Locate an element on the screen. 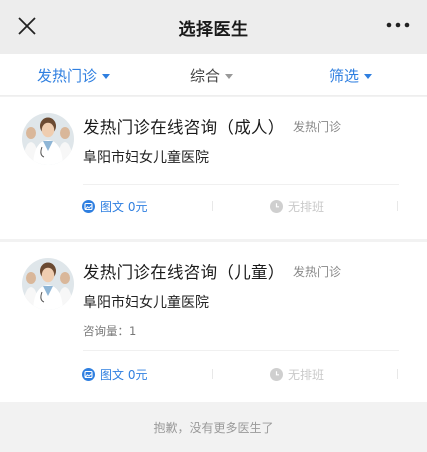 The image size is (427, 452). filter-sort: 综合 is located at coordinates (212, 75).